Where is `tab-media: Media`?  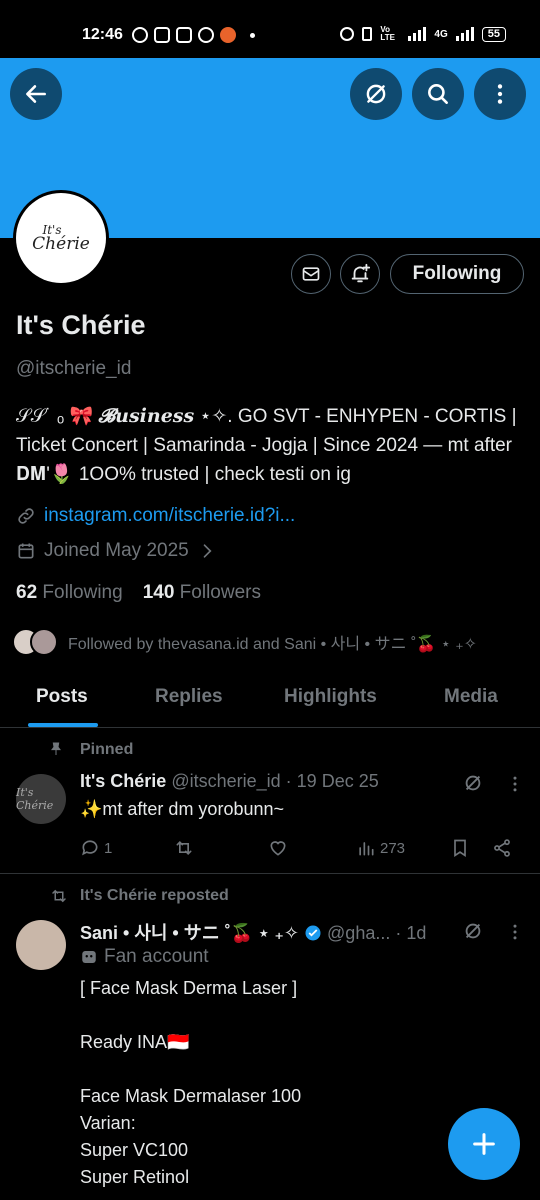 tab-media: Media is located at coordinates (471, 697).